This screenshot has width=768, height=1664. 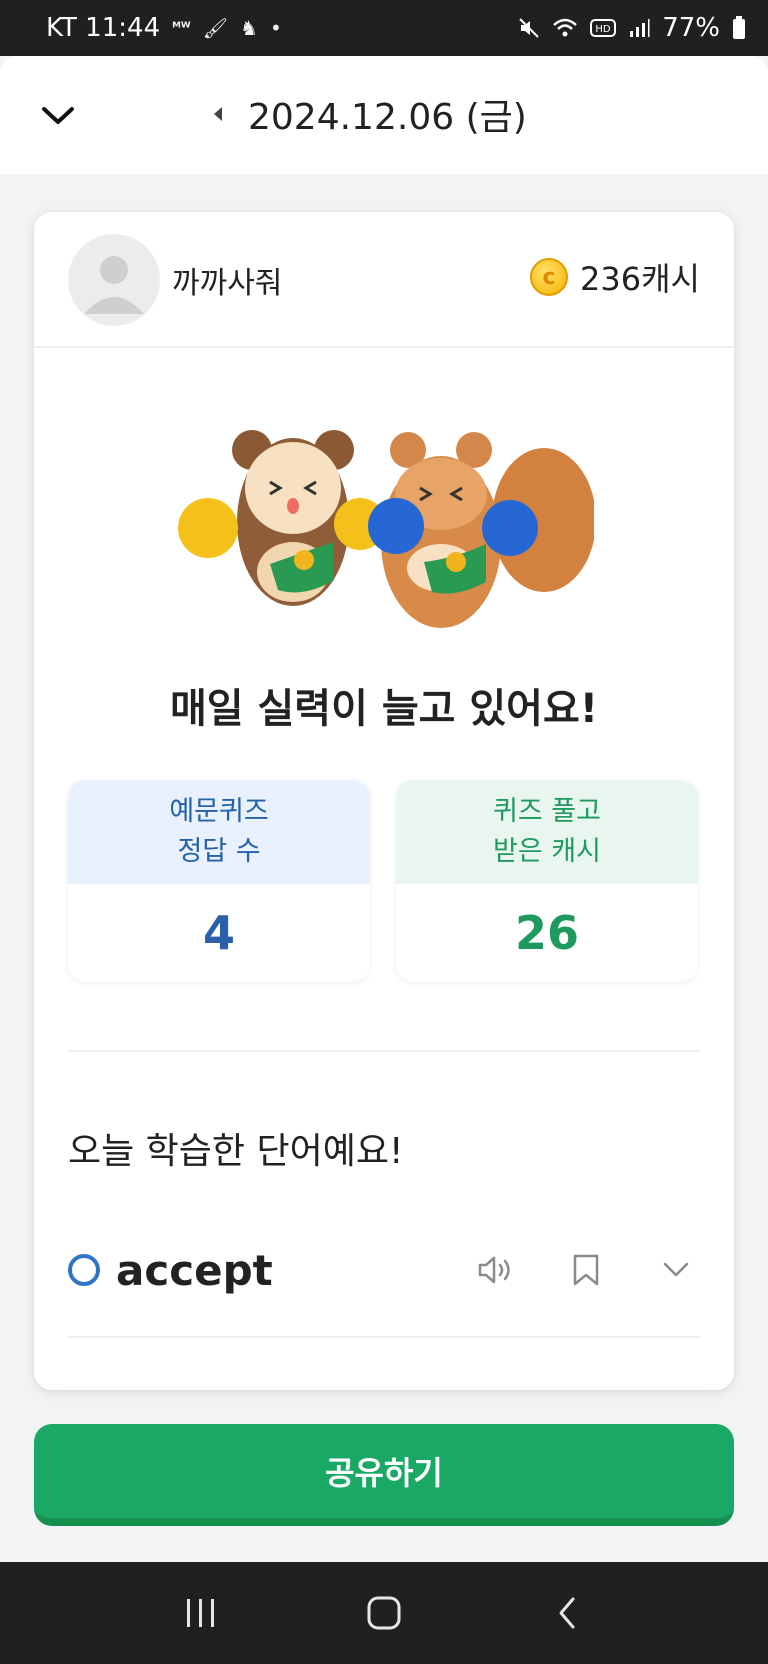 I want to click on system-nav-bar, so click(x=384, y=1613).